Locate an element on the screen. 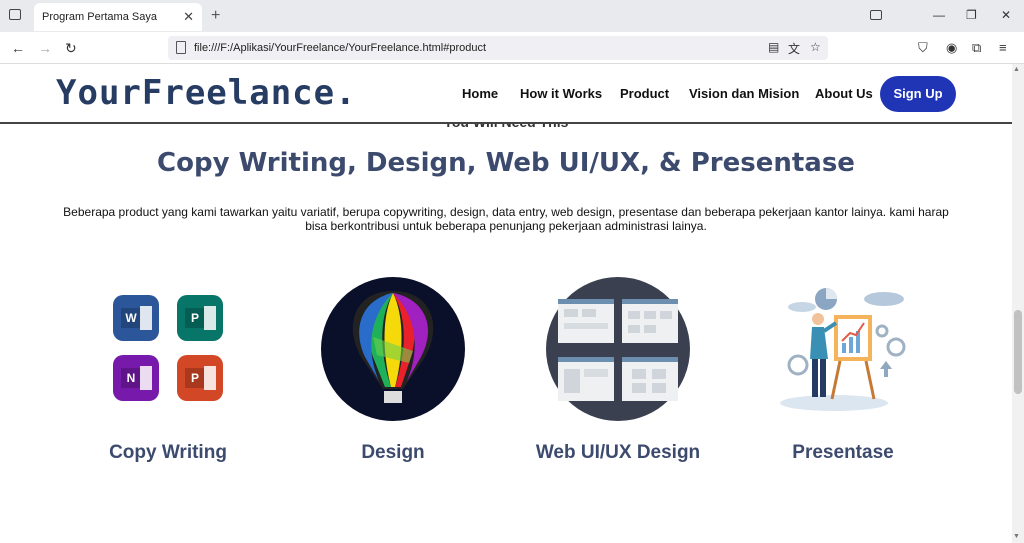 This screenshot has height=543, width=1024. nav-about-us: About Us is located at coordinates (844, 93).